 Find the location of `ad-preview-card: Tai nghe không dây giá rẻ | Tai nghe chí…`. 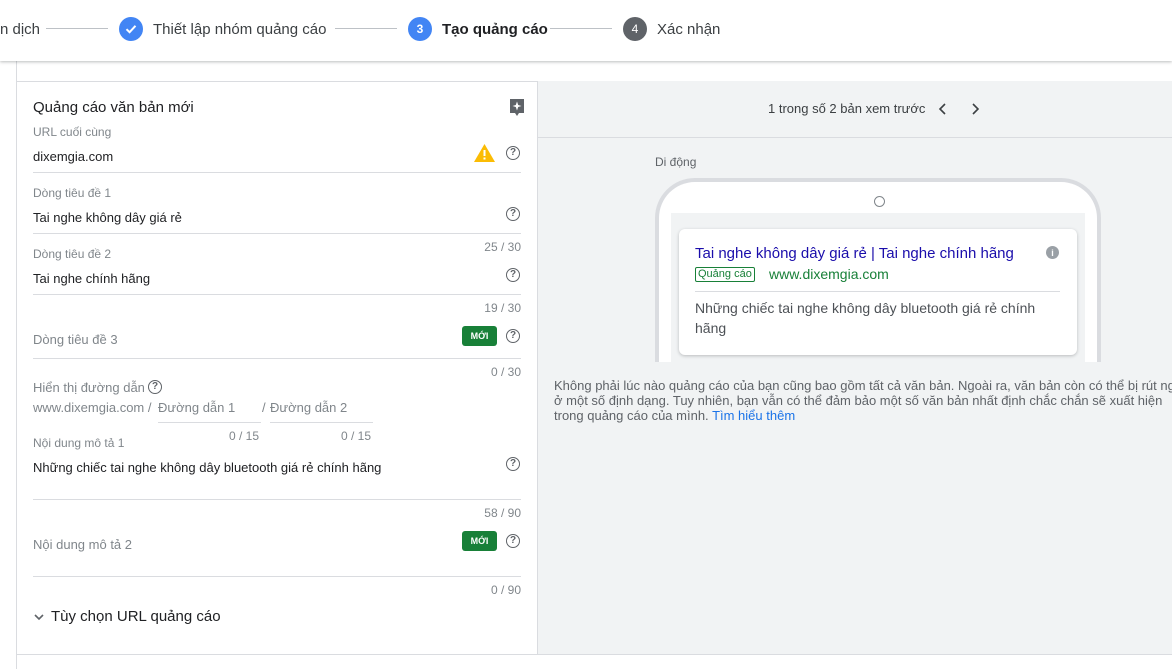

ad-preview-card: Tai nghe không dây giá rẻ | Tai nghe chí… is located at coordinates (878, 292).